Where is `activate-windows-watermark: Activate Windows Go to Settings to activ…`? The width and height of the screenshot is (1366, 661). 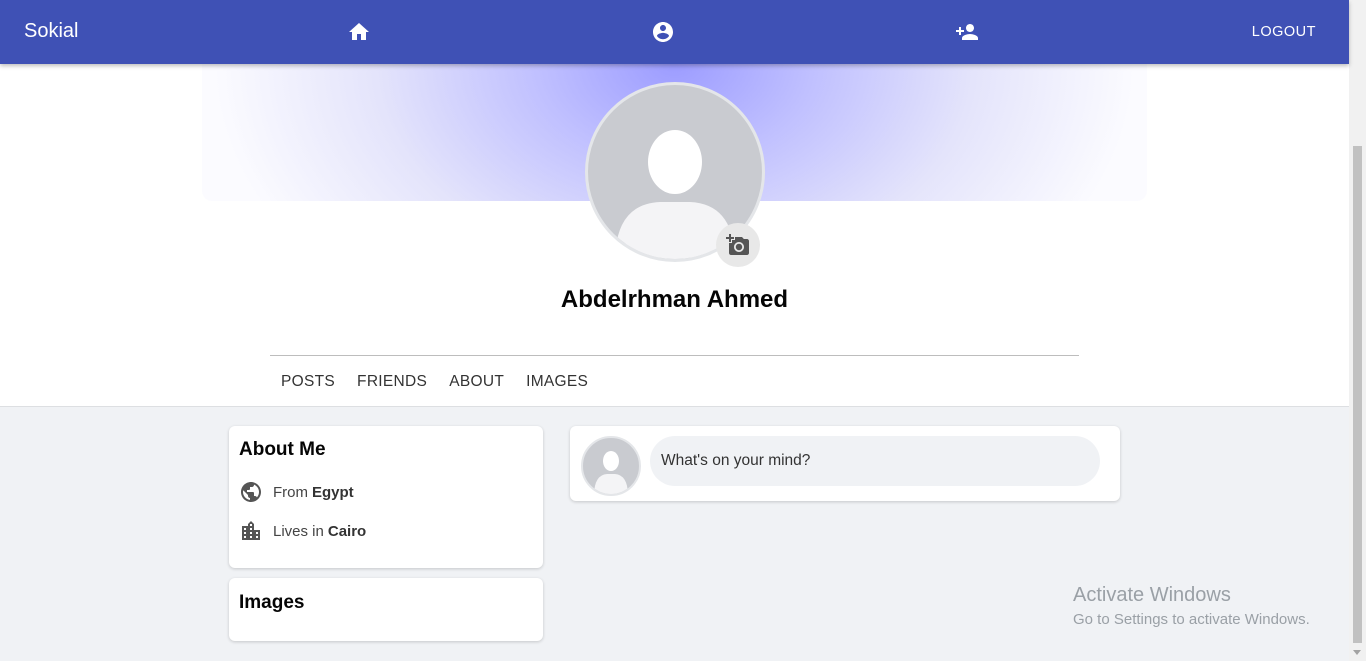
activate-windows-watermark: Activate Windows Go to Settings to activ… is located at coordinates (1191, 606).